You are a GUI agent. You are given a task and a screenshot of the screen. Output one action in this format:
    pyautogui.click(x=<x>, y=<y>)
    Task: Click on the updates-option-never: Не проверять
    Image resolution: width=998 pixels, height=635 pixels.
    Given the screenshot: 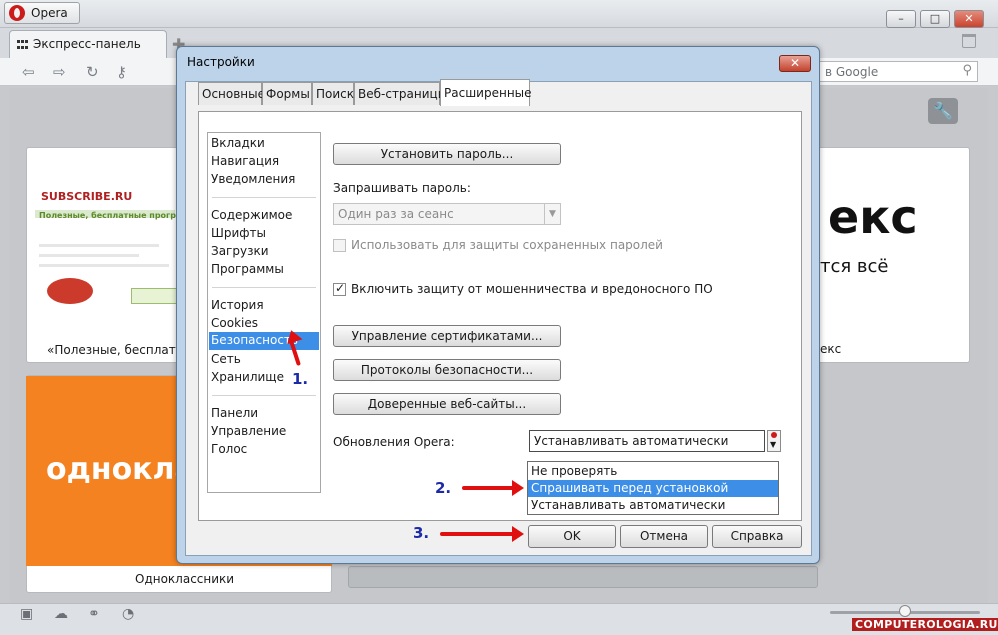 What is the action you would take?
    pyautogui.click(x=653, y=471)
    